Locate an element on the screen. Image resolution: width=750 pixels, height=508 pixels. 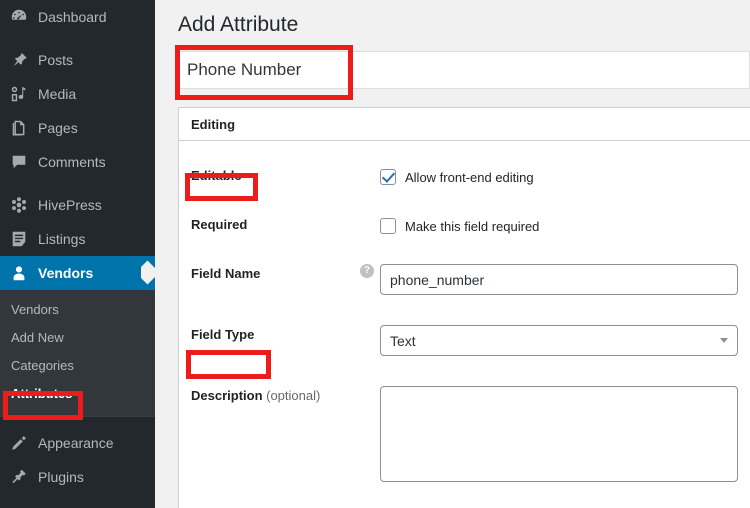
field-name-input is located at coordinates (559, 280).